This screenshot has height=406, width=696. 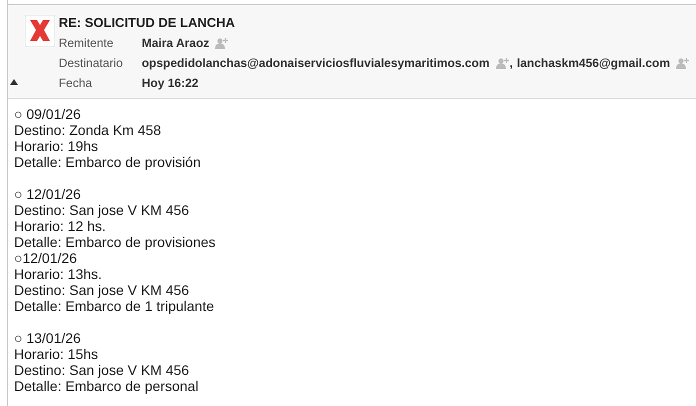 I want to click on contact-name: lanchaskm456@gmail.com, so click(x=593, y=63).